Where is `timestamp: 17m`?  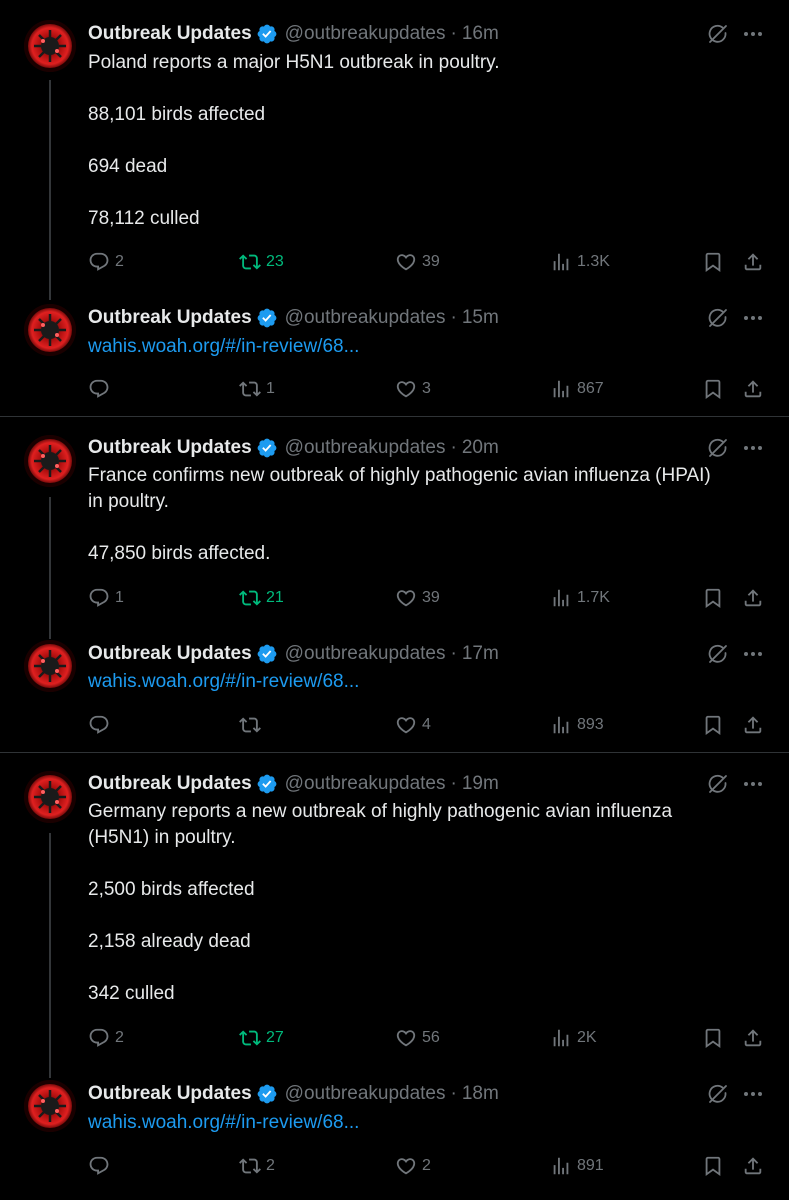 timestamp: 17m is located at coordinates (480, 654).